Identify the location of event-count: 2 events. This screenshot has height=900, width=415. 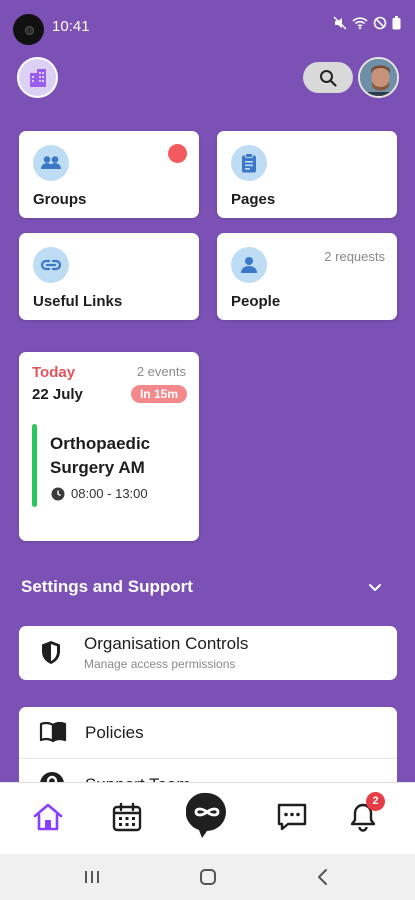
(161, 371).